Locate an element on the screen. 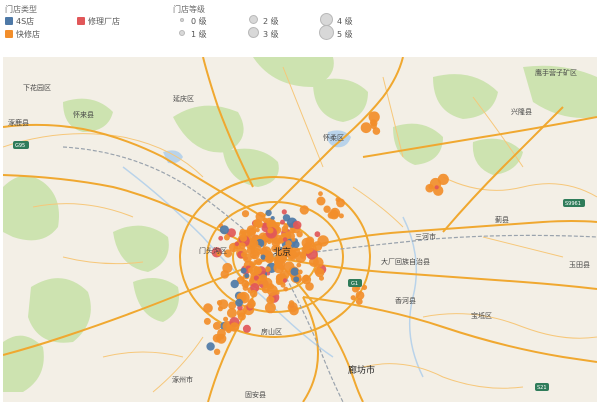  legend-label-repair: 修理厂店 is located at coordinates (104, 21).